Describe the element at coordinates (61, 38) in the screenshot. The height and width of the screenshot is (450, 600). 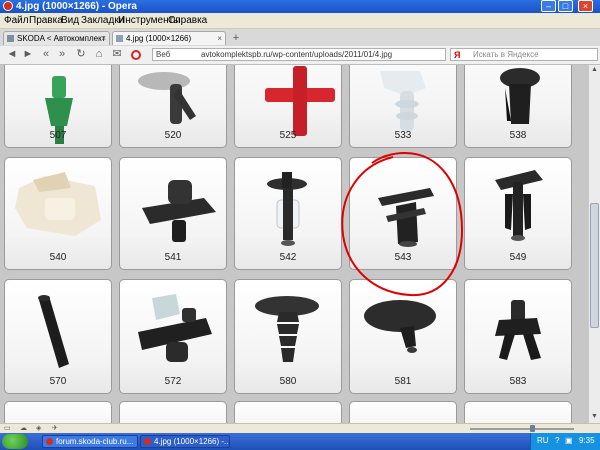
I see `tab-label: SKODA < Автокомплект` at that location.